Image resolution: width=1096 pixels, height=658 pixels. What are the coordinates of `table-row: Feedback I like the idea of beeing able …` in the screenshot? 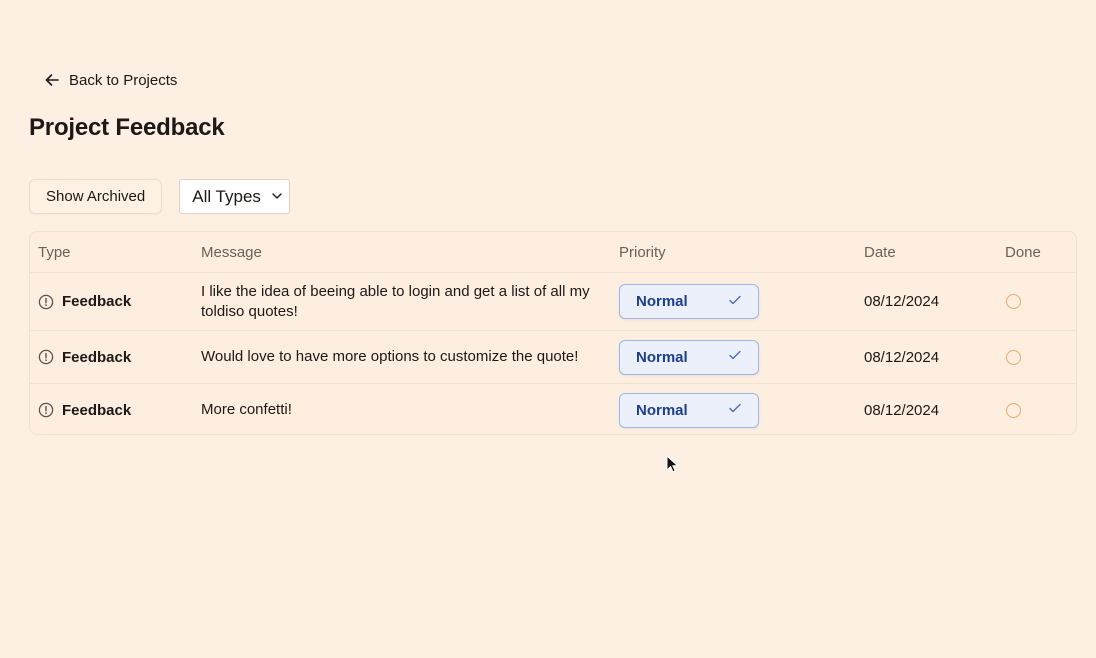 It's located at (553, 302).